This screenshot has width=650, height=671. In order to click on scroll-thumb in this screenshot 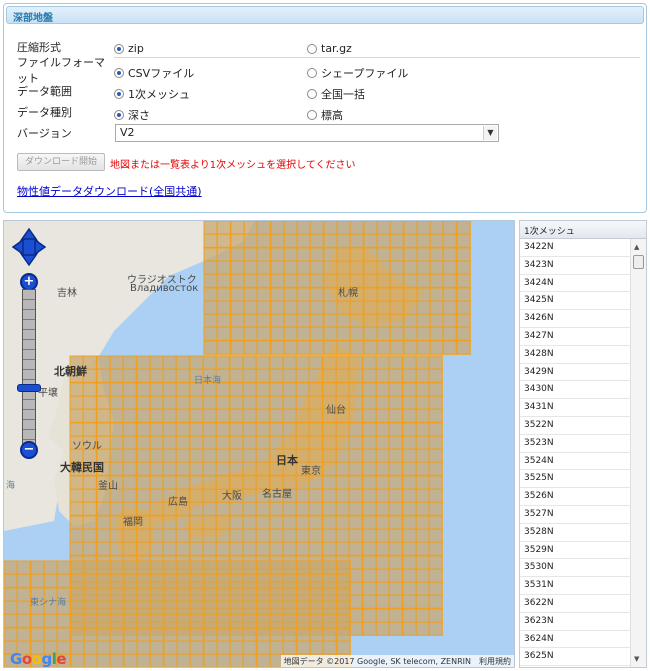, I will do `click(638, 262)`.